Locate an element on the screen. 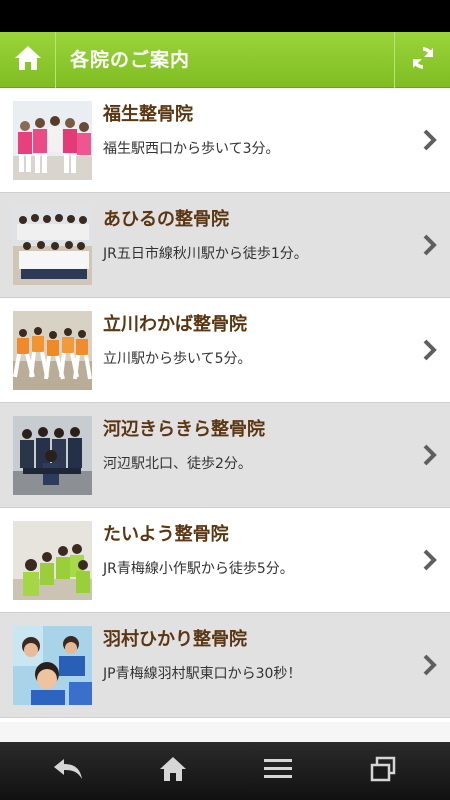  back-icon is located at coordinates (68, 771).